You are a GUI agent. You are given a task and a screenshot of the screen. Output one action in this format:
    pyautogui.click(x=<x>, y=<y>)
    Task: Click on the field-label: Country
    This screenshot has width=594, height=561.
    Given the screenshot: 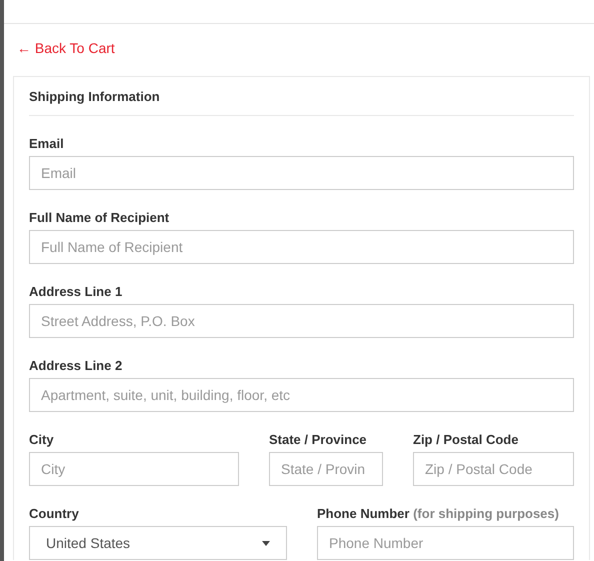 What is the action you would take?
    pyautogui.click(x=54, y=513)
    